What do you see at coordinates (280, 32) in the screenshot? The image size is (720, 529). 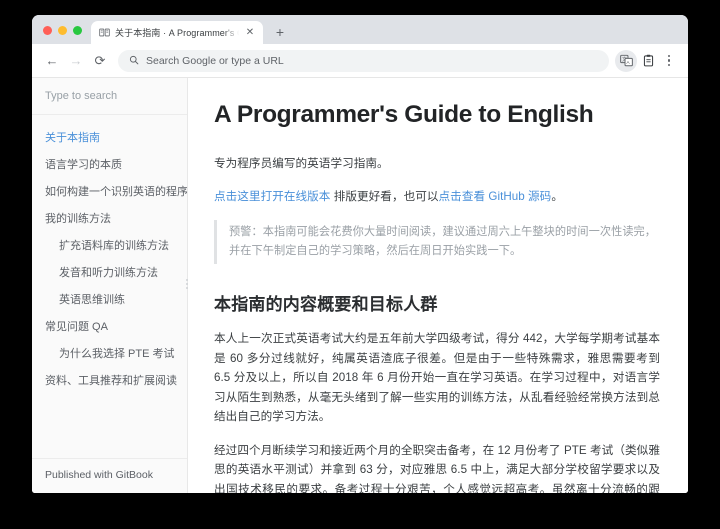 I see `new-tab-button: +` at bounding box center [280, 32].